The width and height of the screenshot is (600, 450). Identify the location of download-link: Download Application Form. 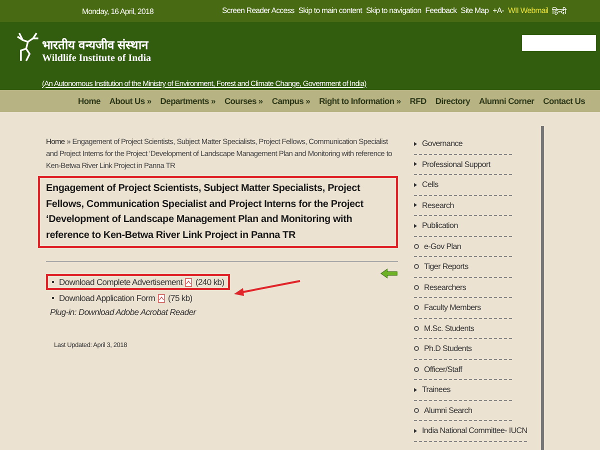
(107, 298).